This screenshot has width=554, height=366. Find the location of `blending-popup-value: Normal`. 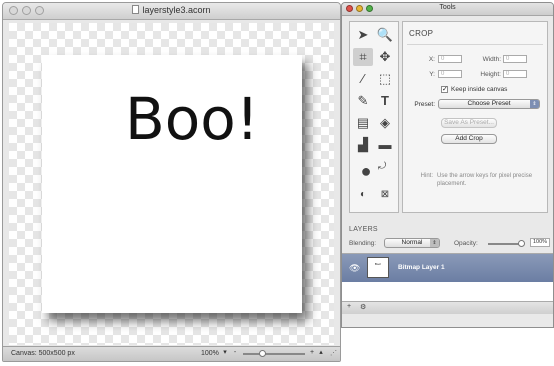

blending-popup-value: Normal is located at coordinates (412, 242).